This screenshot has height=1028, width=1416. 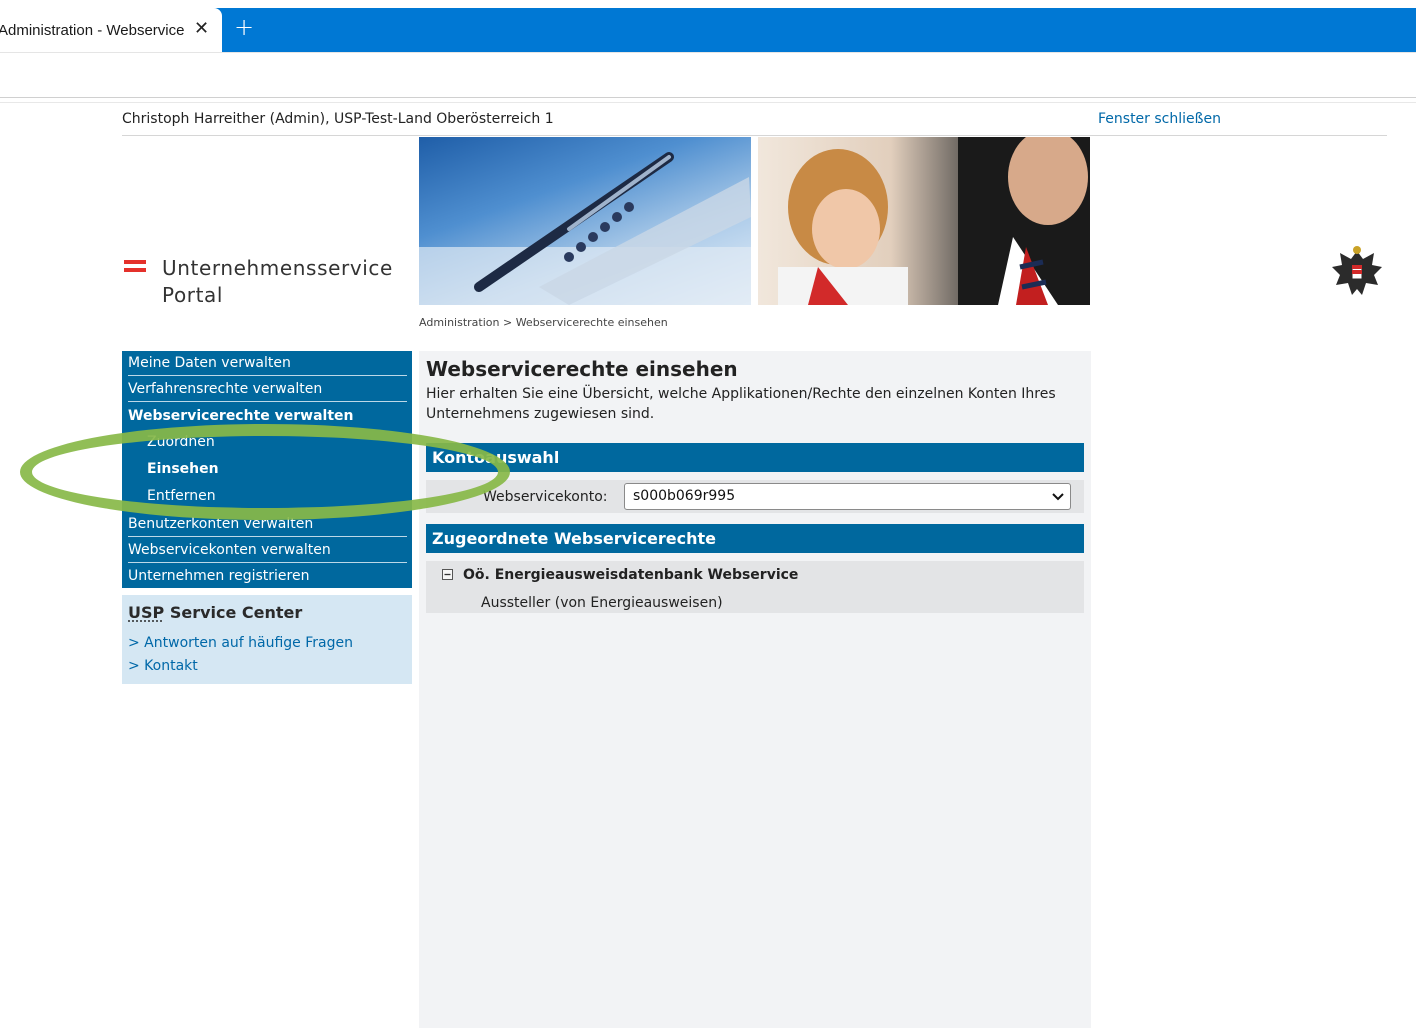 I want to click on close-window-link: Fenster schließen, so click(x=1159, y=119).